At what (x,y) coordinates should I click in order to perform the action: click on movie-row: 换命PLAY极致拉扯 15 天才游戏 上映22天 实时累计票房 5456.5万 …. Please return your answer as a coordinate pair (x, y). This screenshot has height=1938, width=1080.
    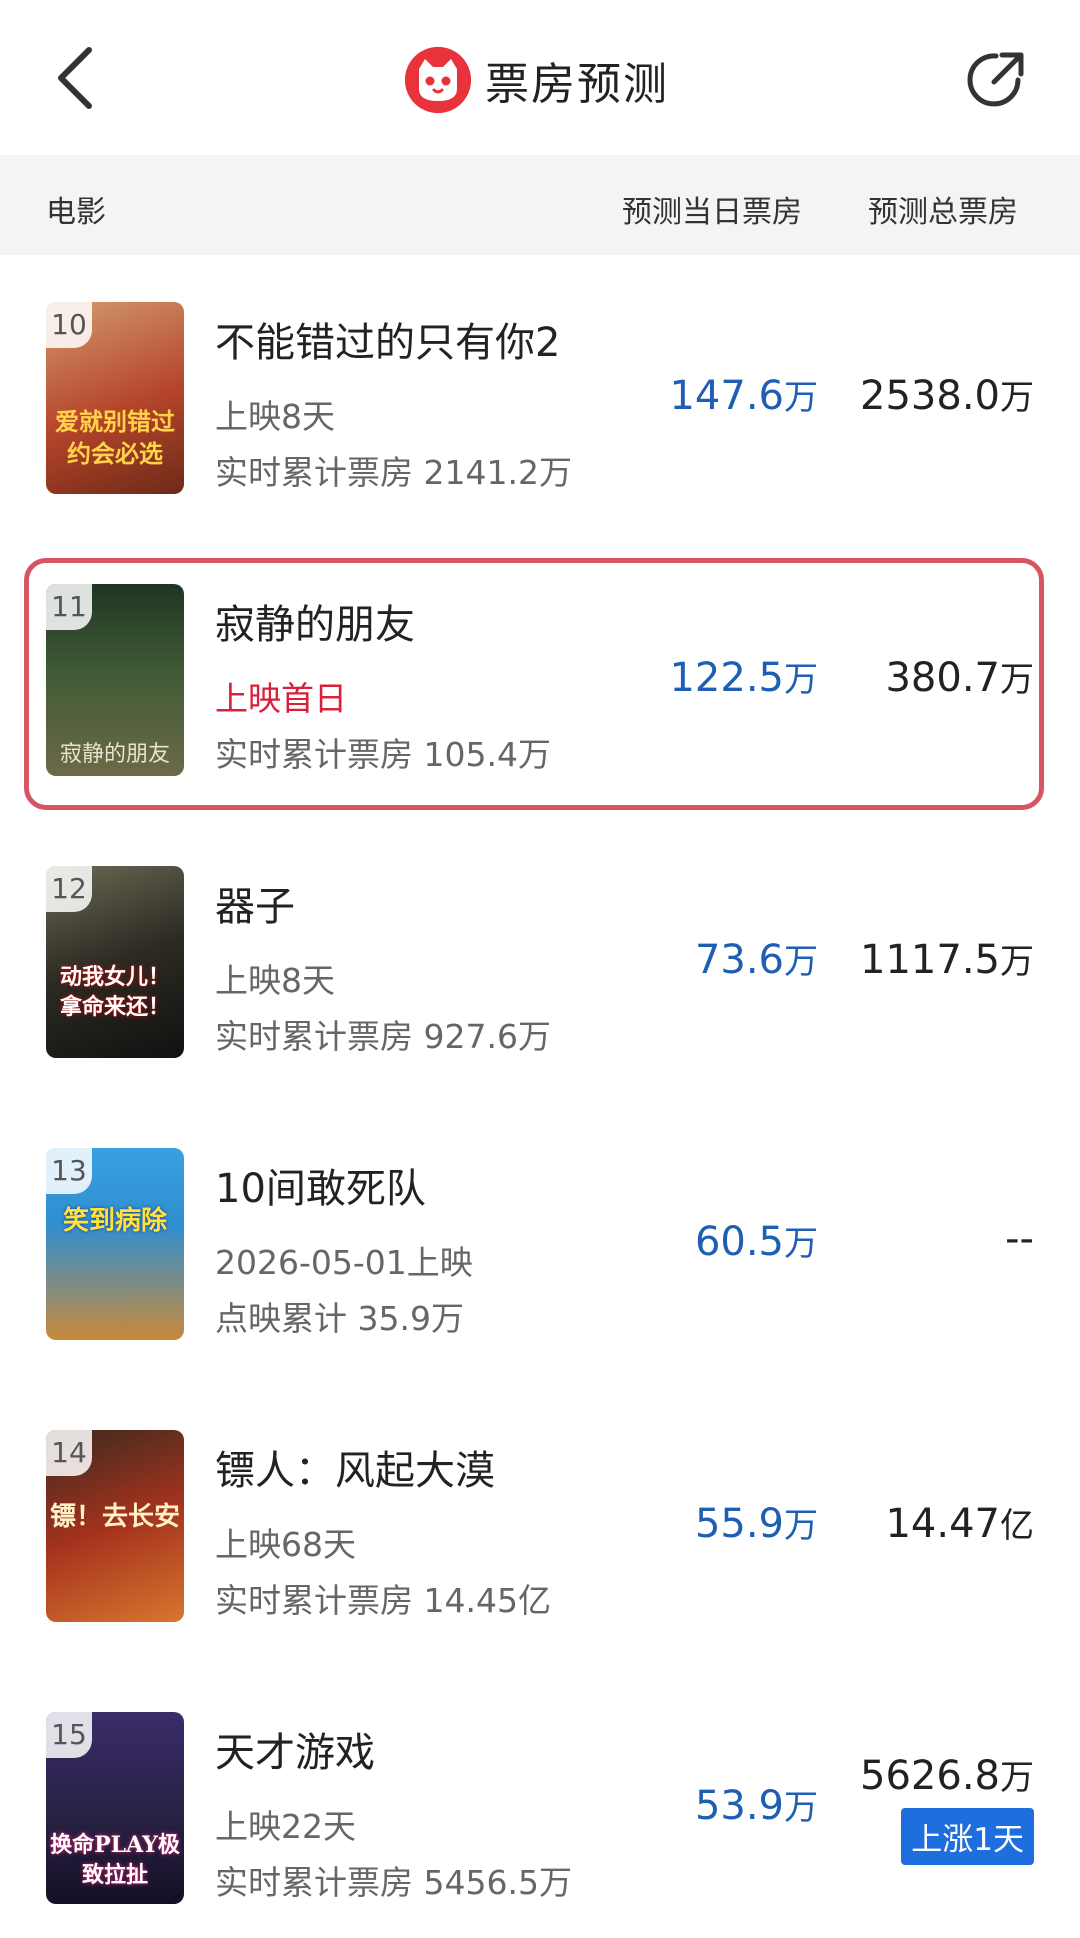
    Looking at the image, I should click on (540, 1818).